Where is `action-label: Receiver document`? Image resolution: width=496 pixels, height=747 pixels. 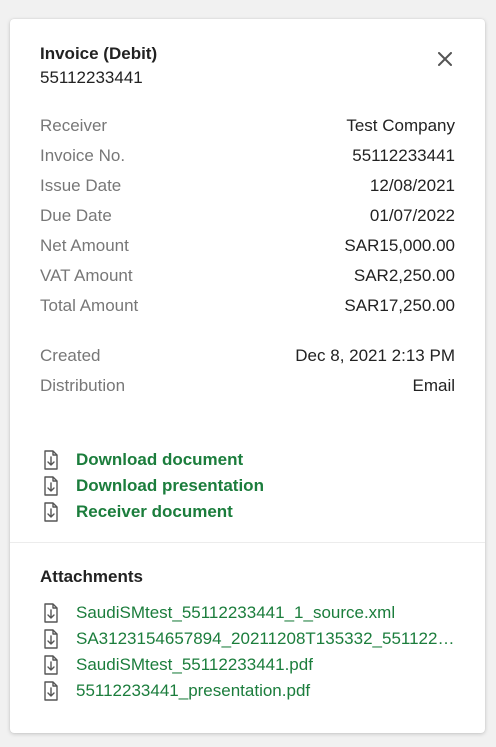 action-label: Receiver document is located at coordinates (154, 511).